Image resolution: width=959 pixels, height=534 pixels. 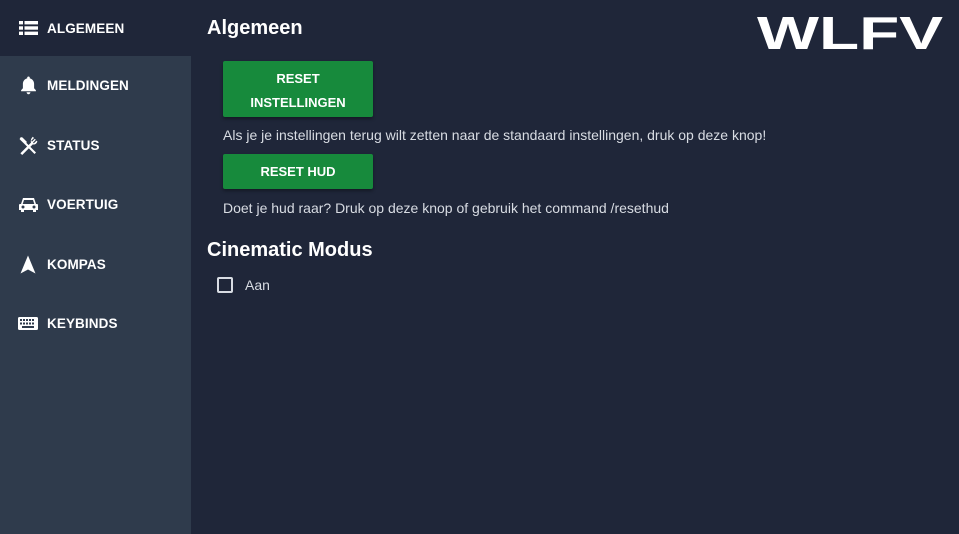 What do you see at coordinates (83, 205) in the screenshot?
I see `sidebar-item-label: VOERTUIG` at bounding box center [83, 205].